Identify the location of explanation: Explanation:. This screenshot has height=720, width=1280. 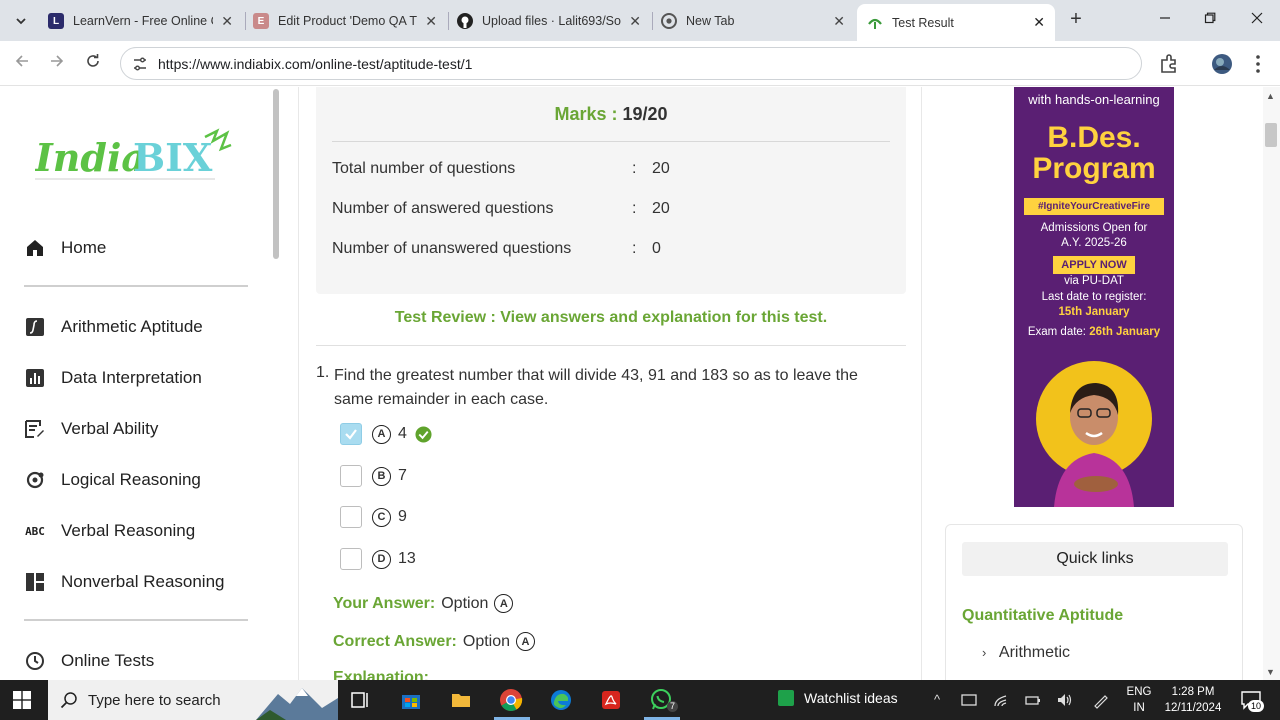
(384, 674).